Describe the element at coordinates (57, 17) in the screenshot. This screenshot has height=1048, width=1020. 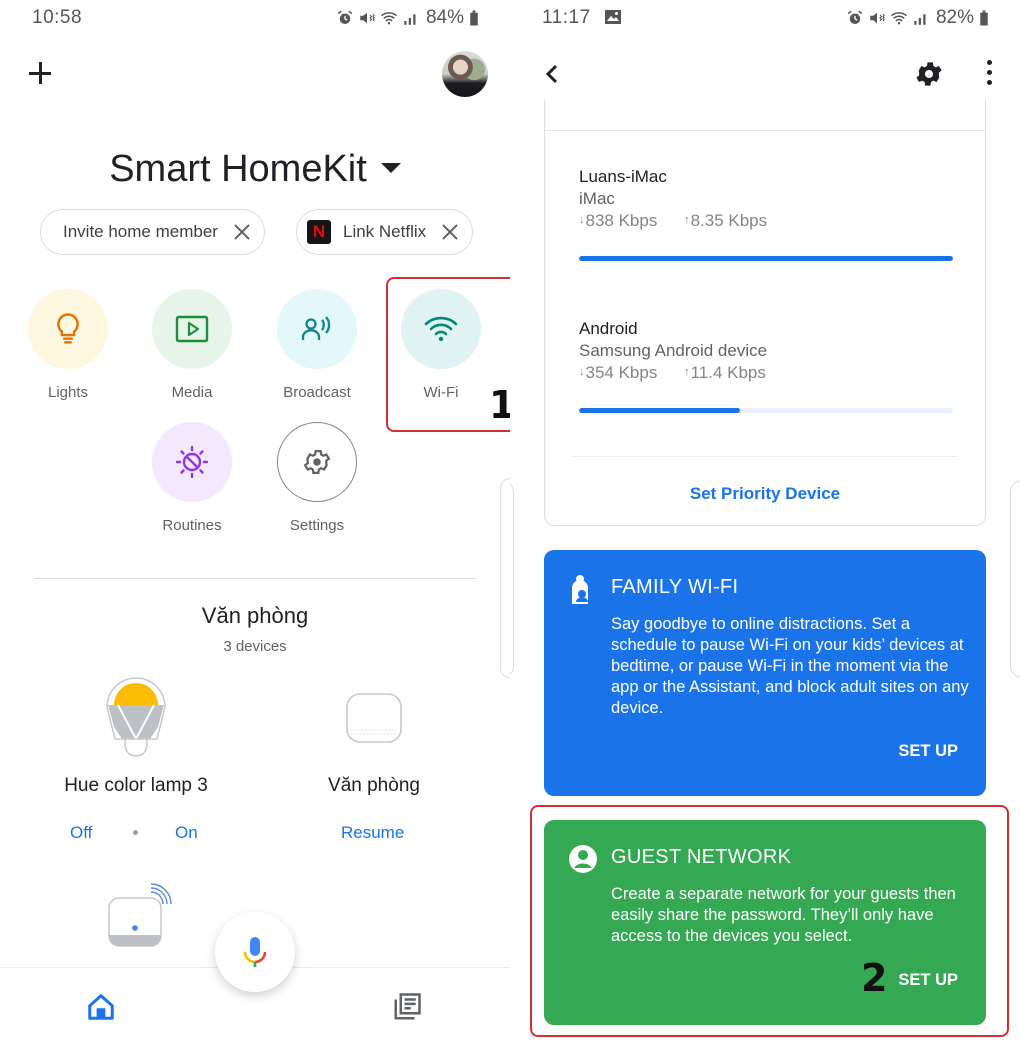
I see `status-time: 10:58` at that location.